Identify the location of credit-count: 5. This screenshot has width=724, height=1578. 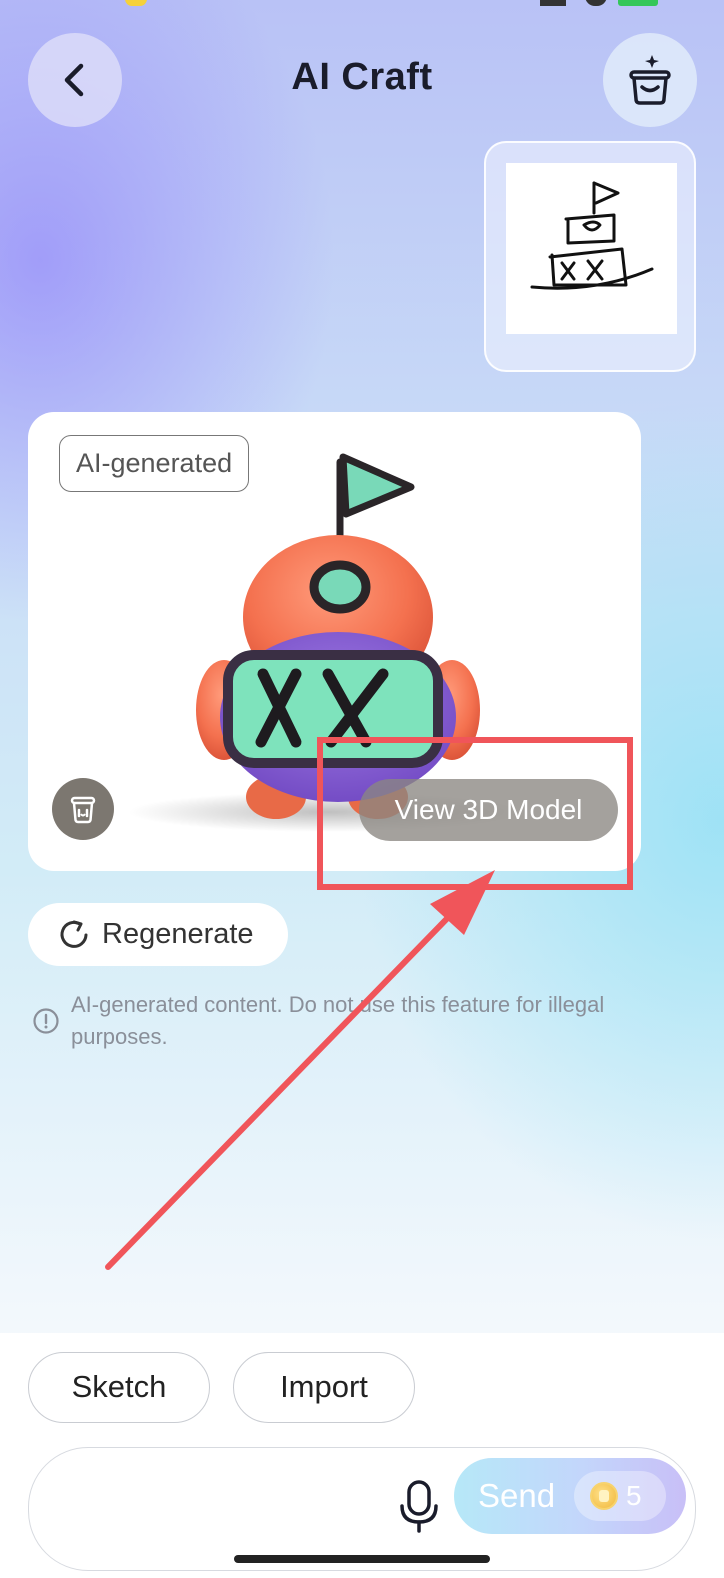
(634, 1495).